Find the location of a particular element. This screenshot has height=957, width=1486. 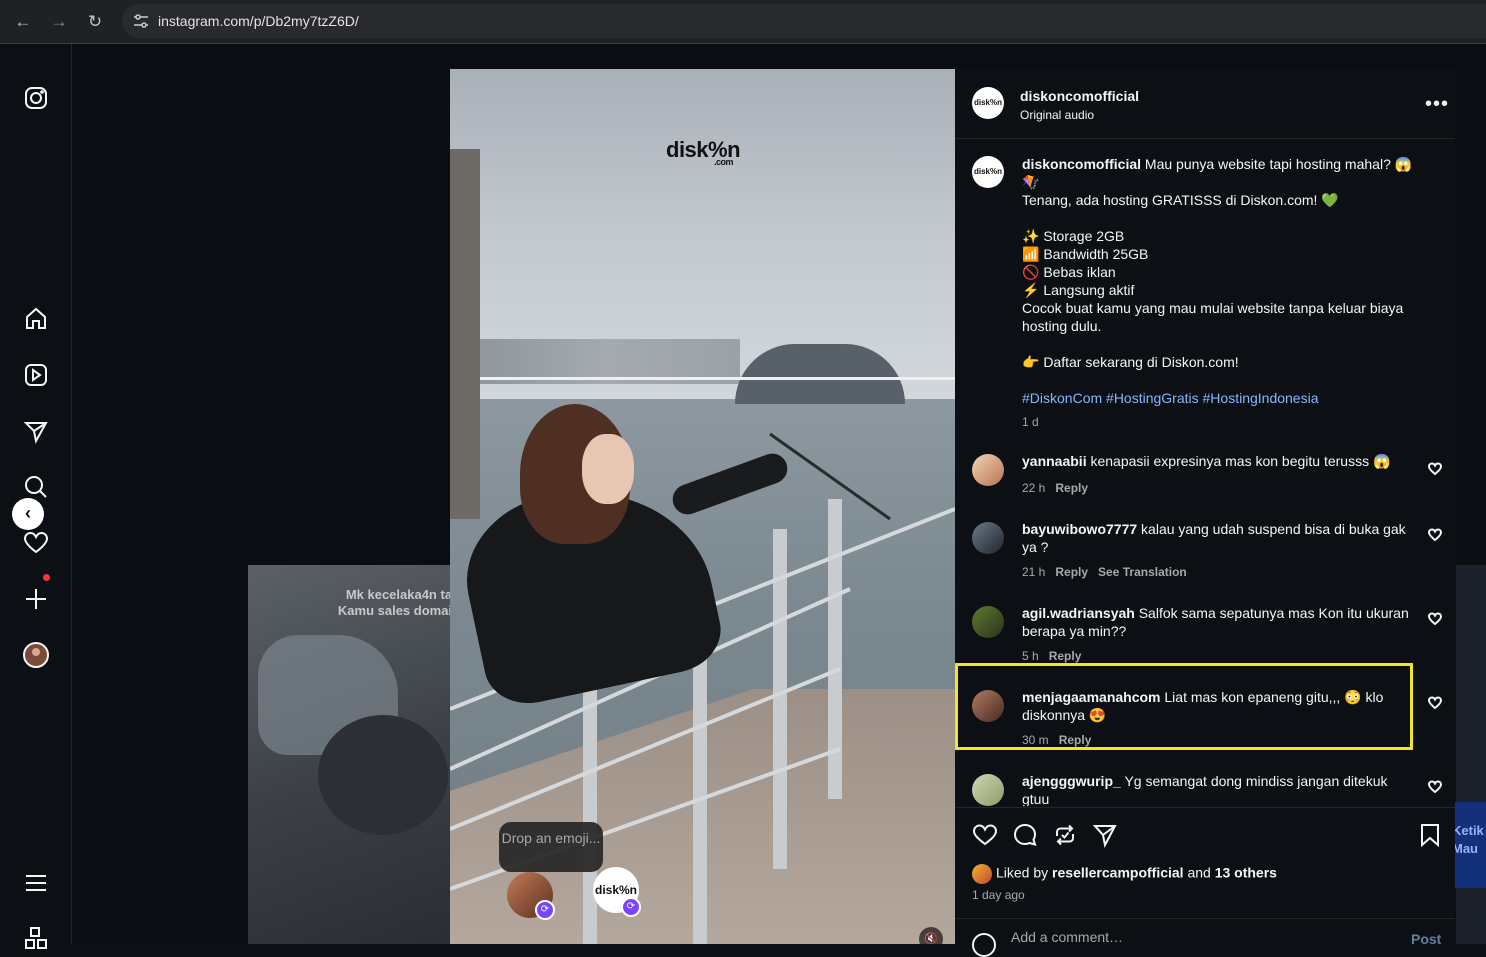

create-plus-icon is located at coordinates (36, 599).